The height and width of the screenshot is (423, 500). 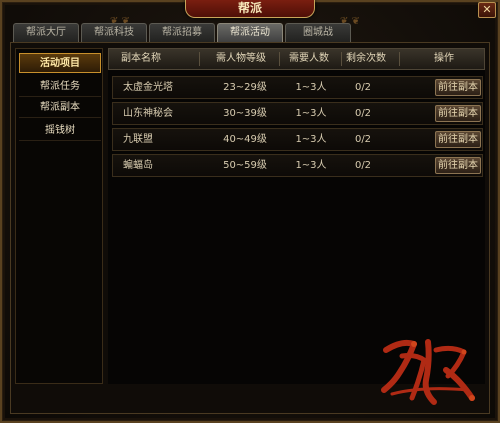 I want to click on header-name: 副本名称, so click(x=141, y=58).